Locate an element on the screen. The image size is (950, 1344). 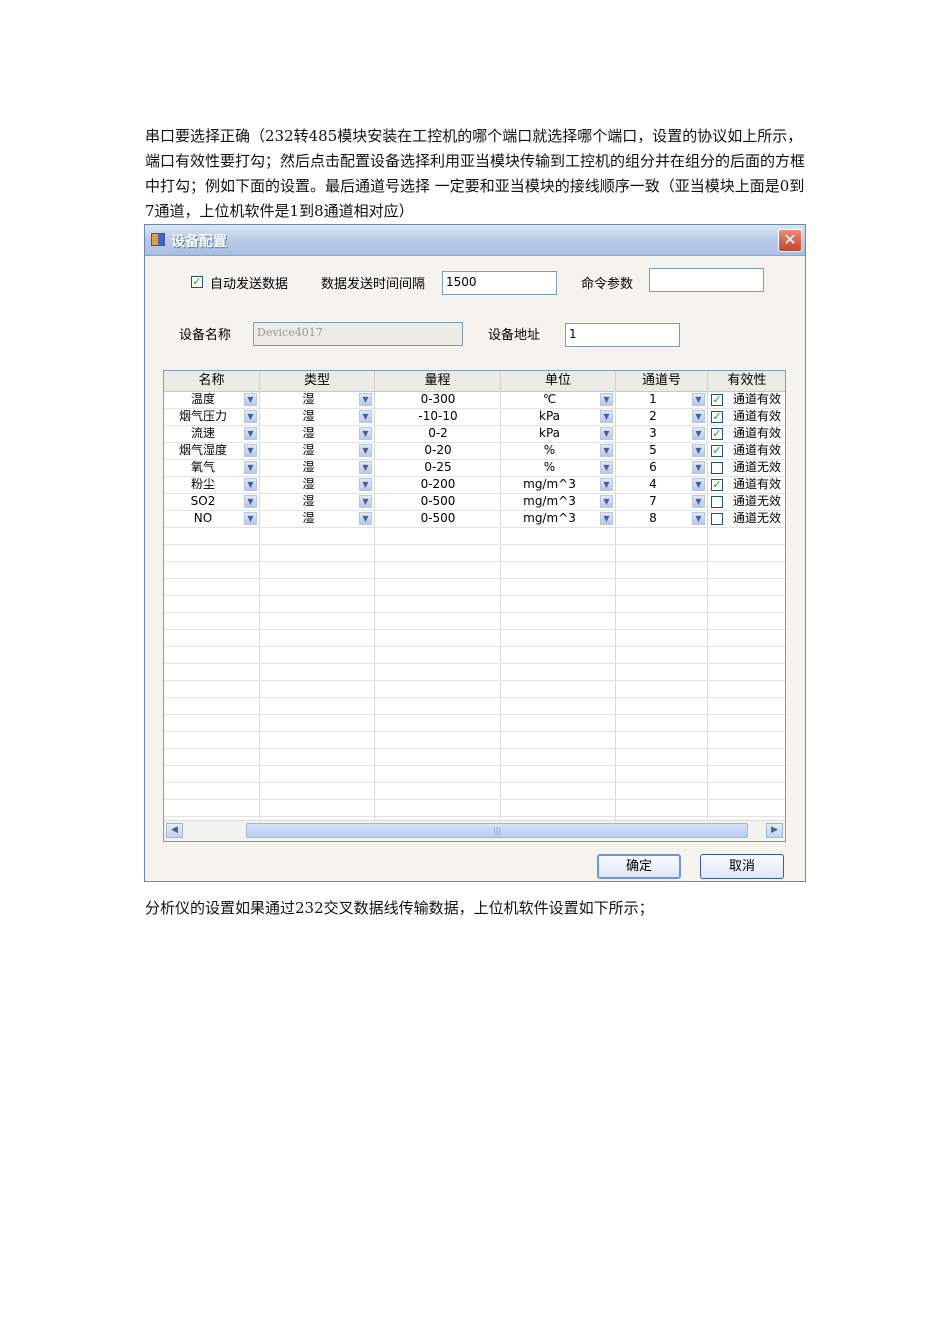
interval-label: 数据发送时间间隔 is located at coordinates (373, 284).